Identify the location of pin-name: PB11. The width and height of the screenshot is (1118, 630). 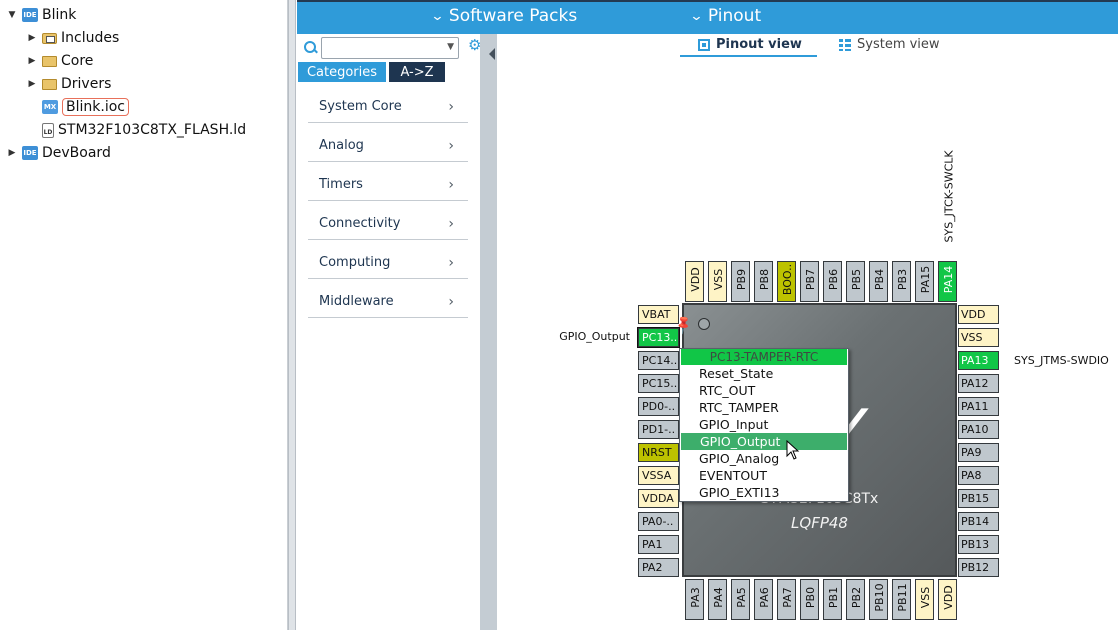
(902, 597).